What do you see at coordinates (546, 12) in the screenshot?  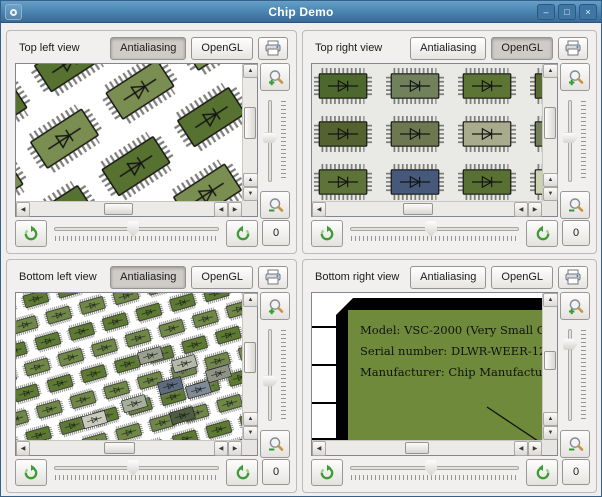 I see `minimize-button: –` at bounding box center [546, 12].